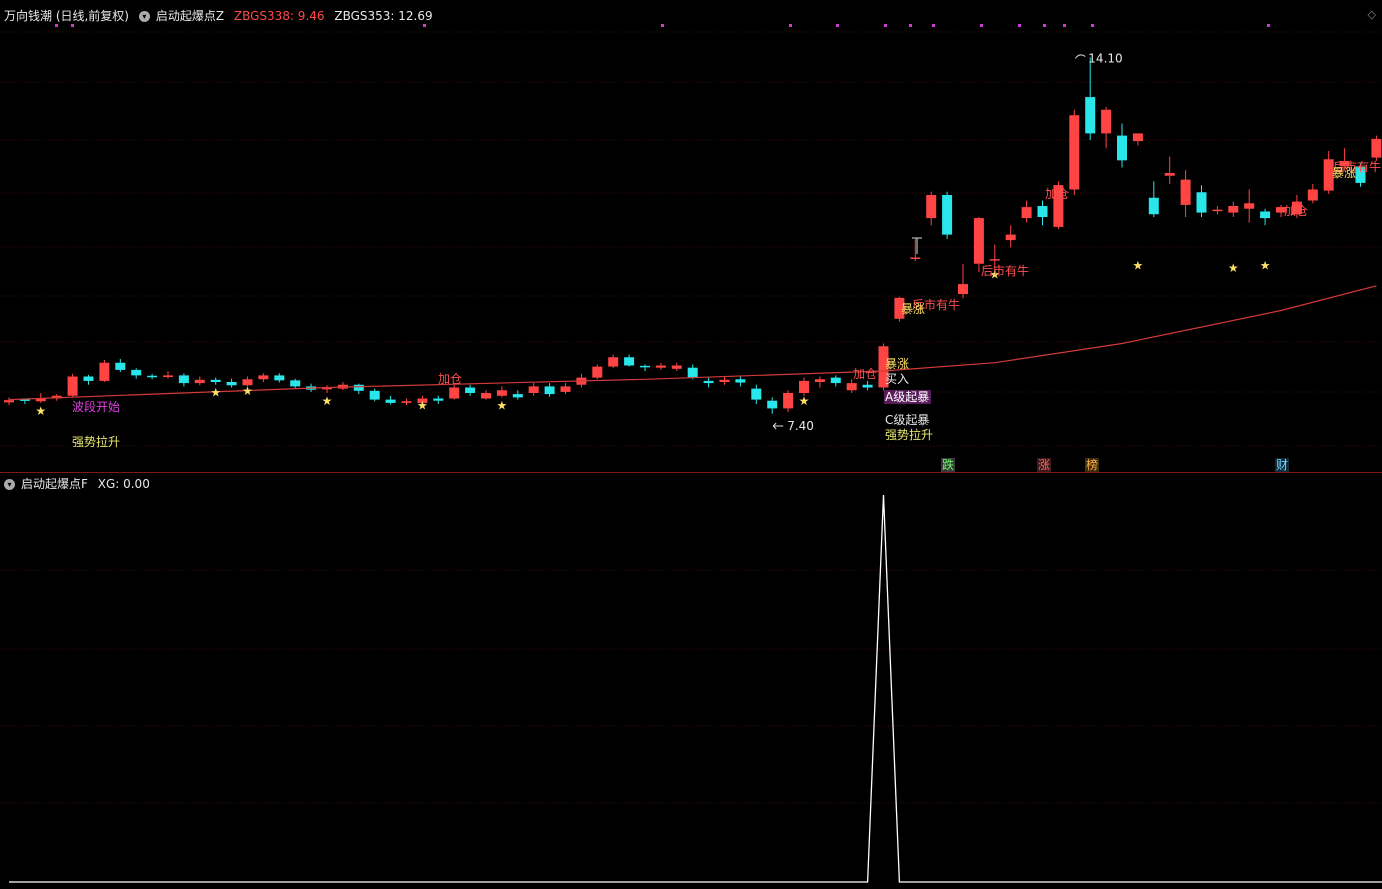 The height and width of the screenshot is (889, 1382). What do you see at coordinates (1092, 464) in the screenshot?
I see `bottom-tag: 榜` at bounding box center [1092, 464].